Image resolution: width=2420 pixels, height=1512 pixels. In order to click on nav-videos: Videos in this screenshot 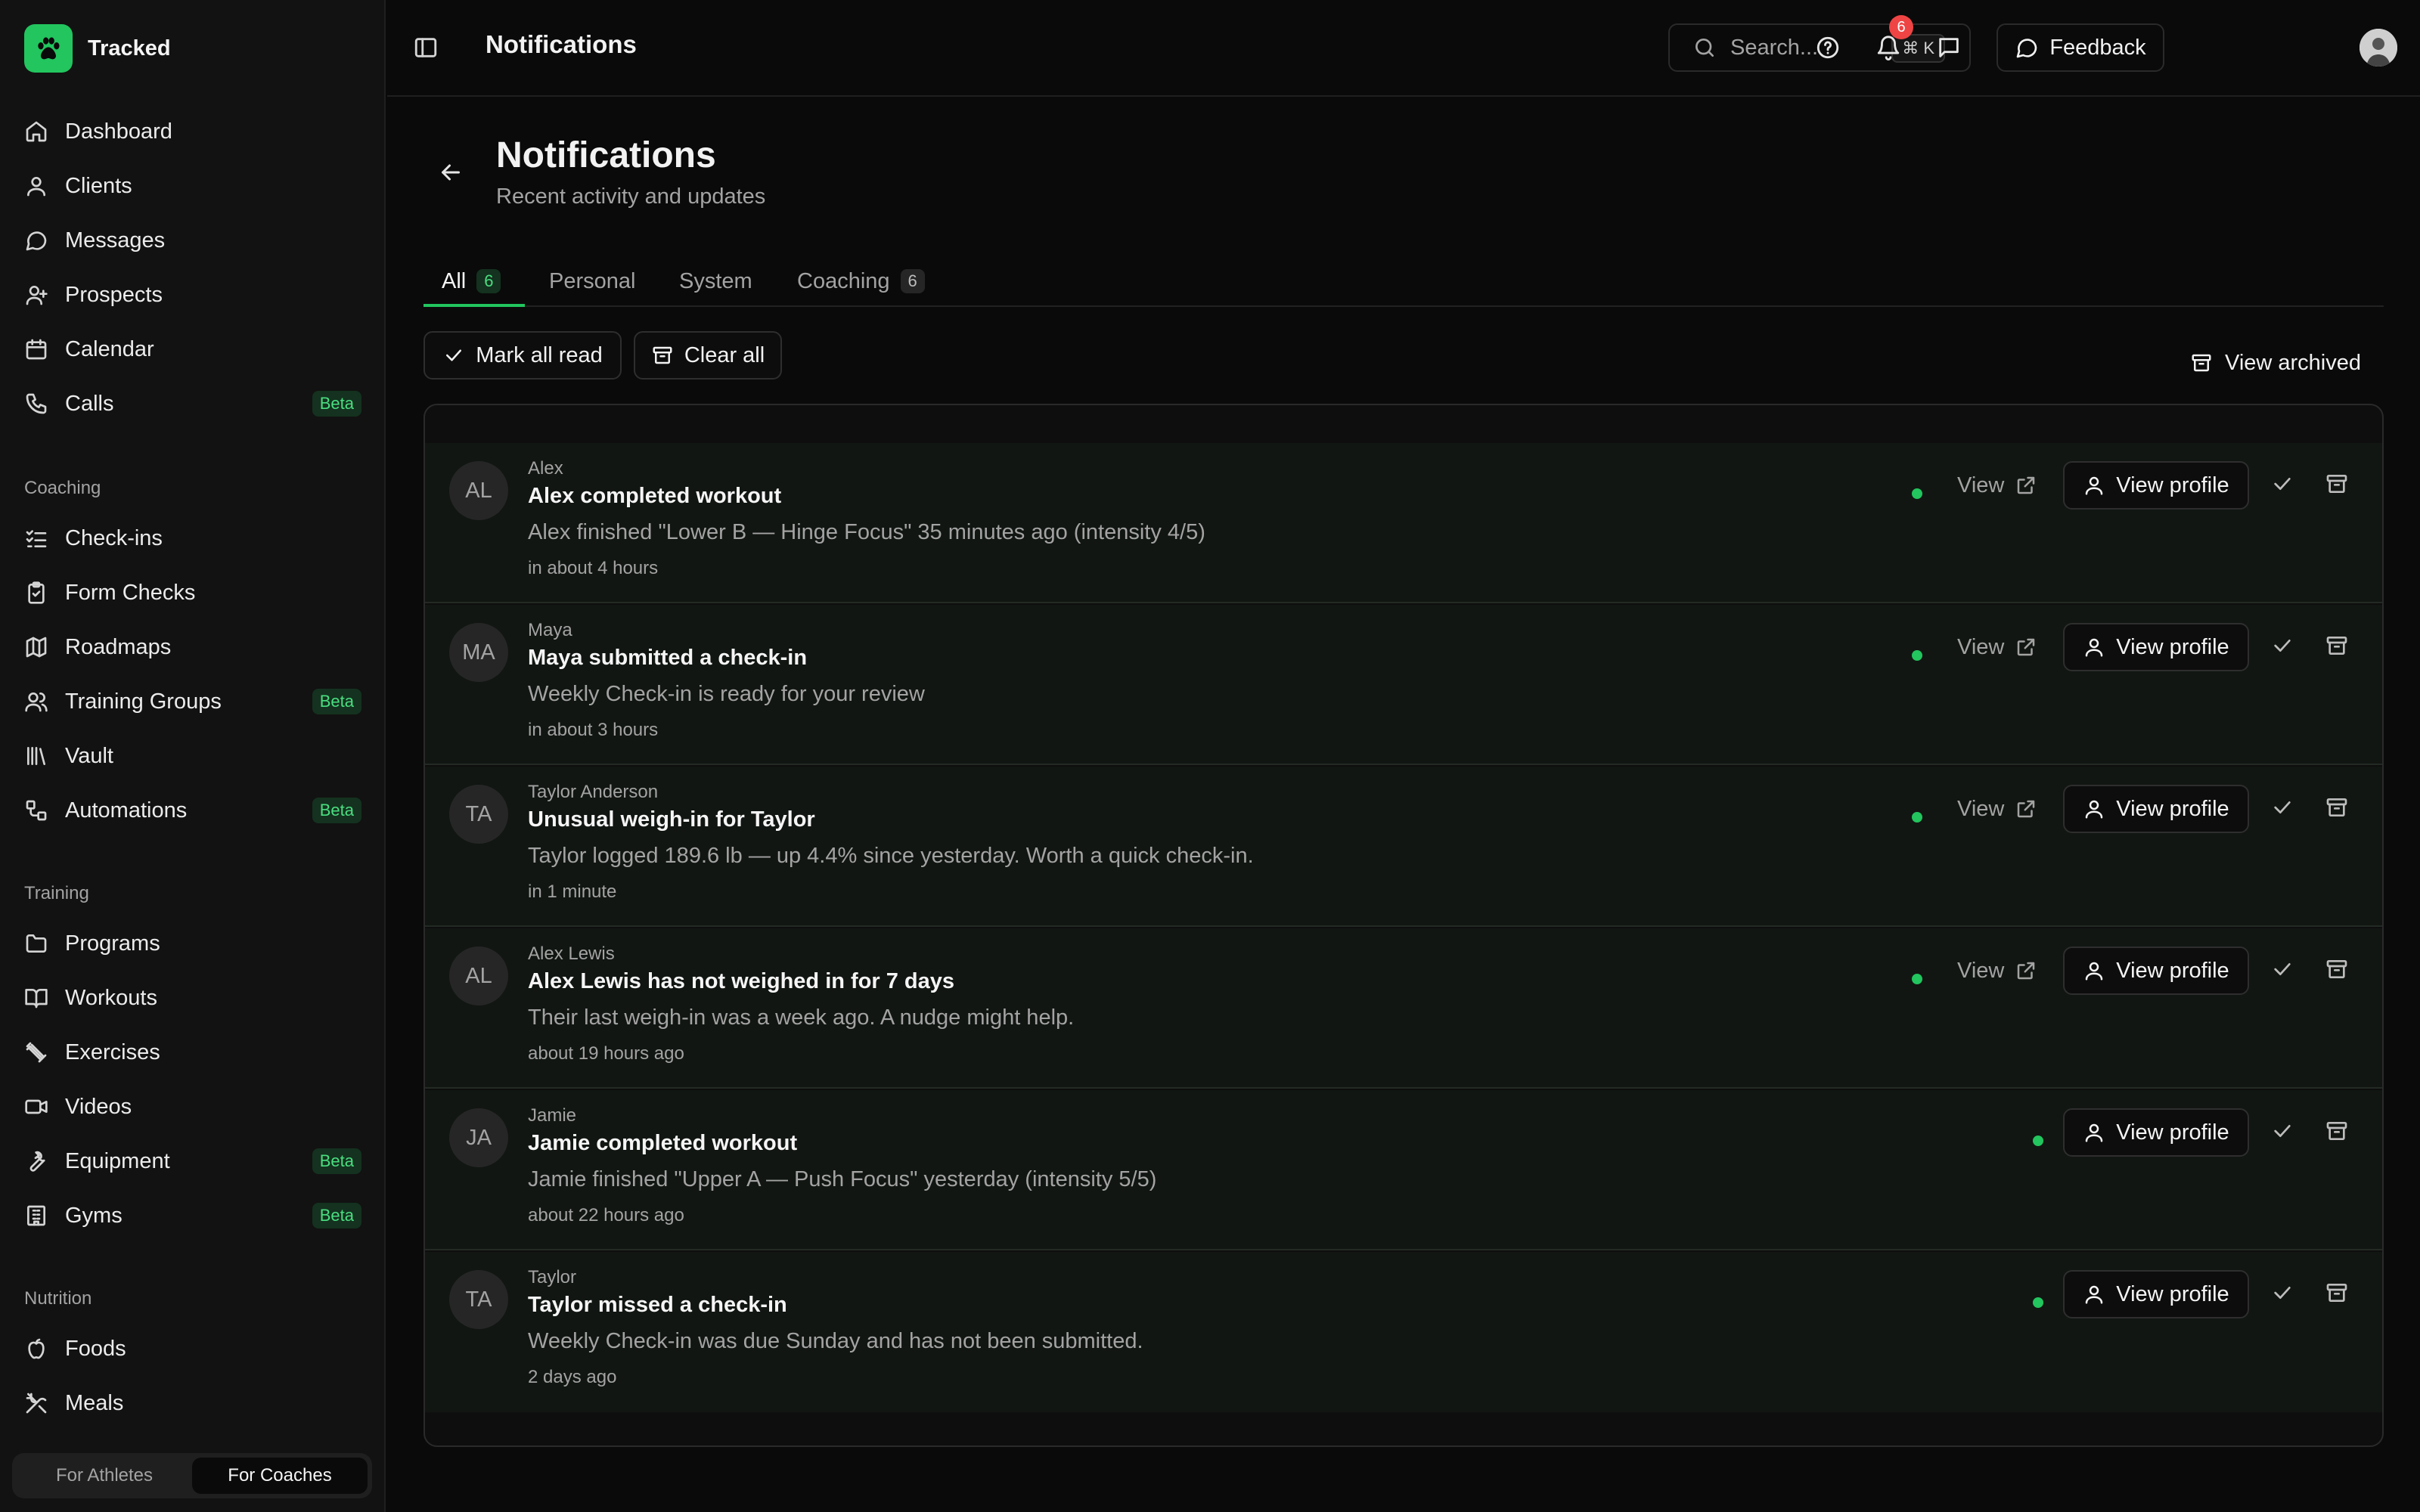, I will do `click(193, 1106)`.